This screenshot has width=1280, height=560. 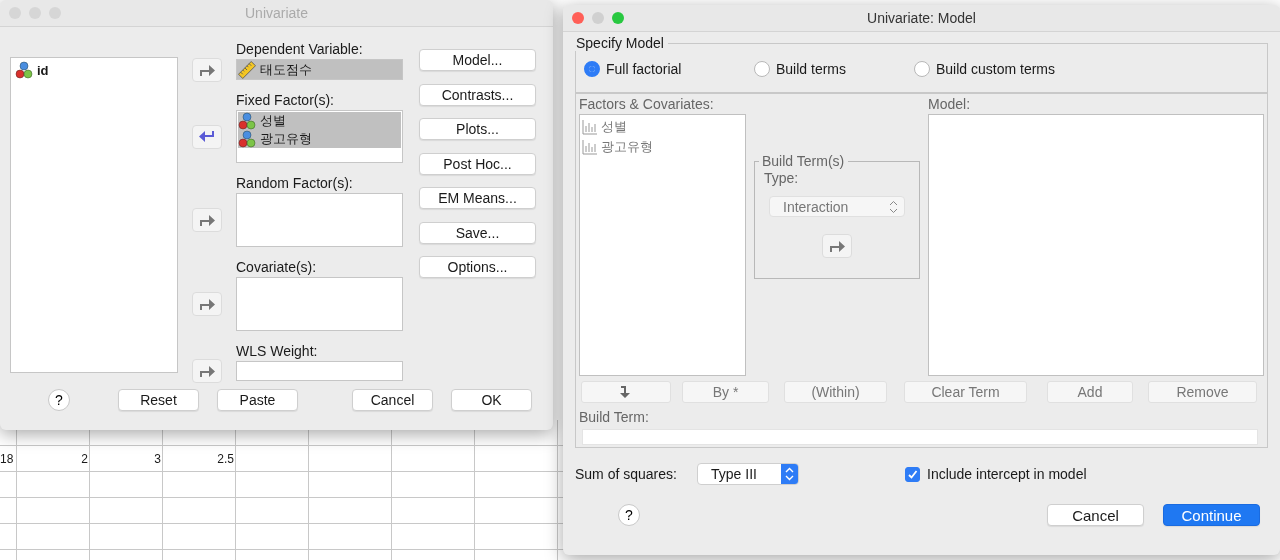 What do you see at coordinates (626, 392) in the screenshot?
I see `down-arrow-icon` at bounding box center [626, 392].